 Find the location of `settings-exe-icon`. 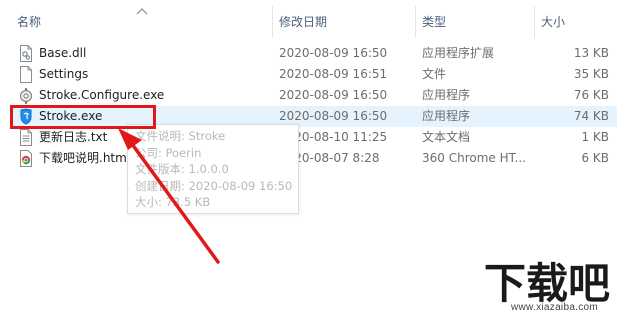

settings-exe-icon is located at coordinates (26, 96).